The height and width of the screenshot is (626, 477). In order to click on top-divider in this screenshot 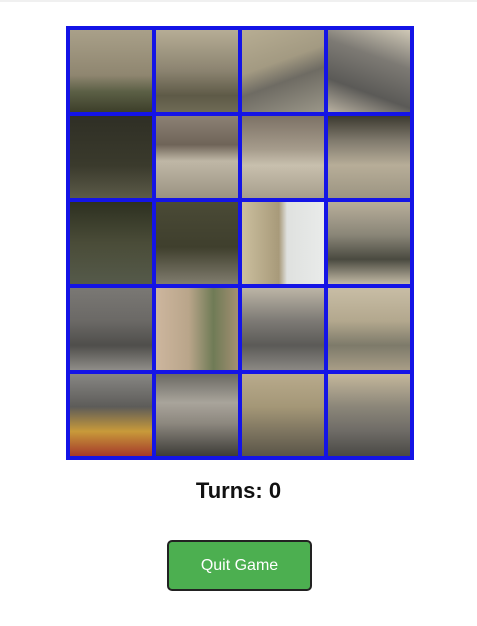, I will do `click(238, 1)`.